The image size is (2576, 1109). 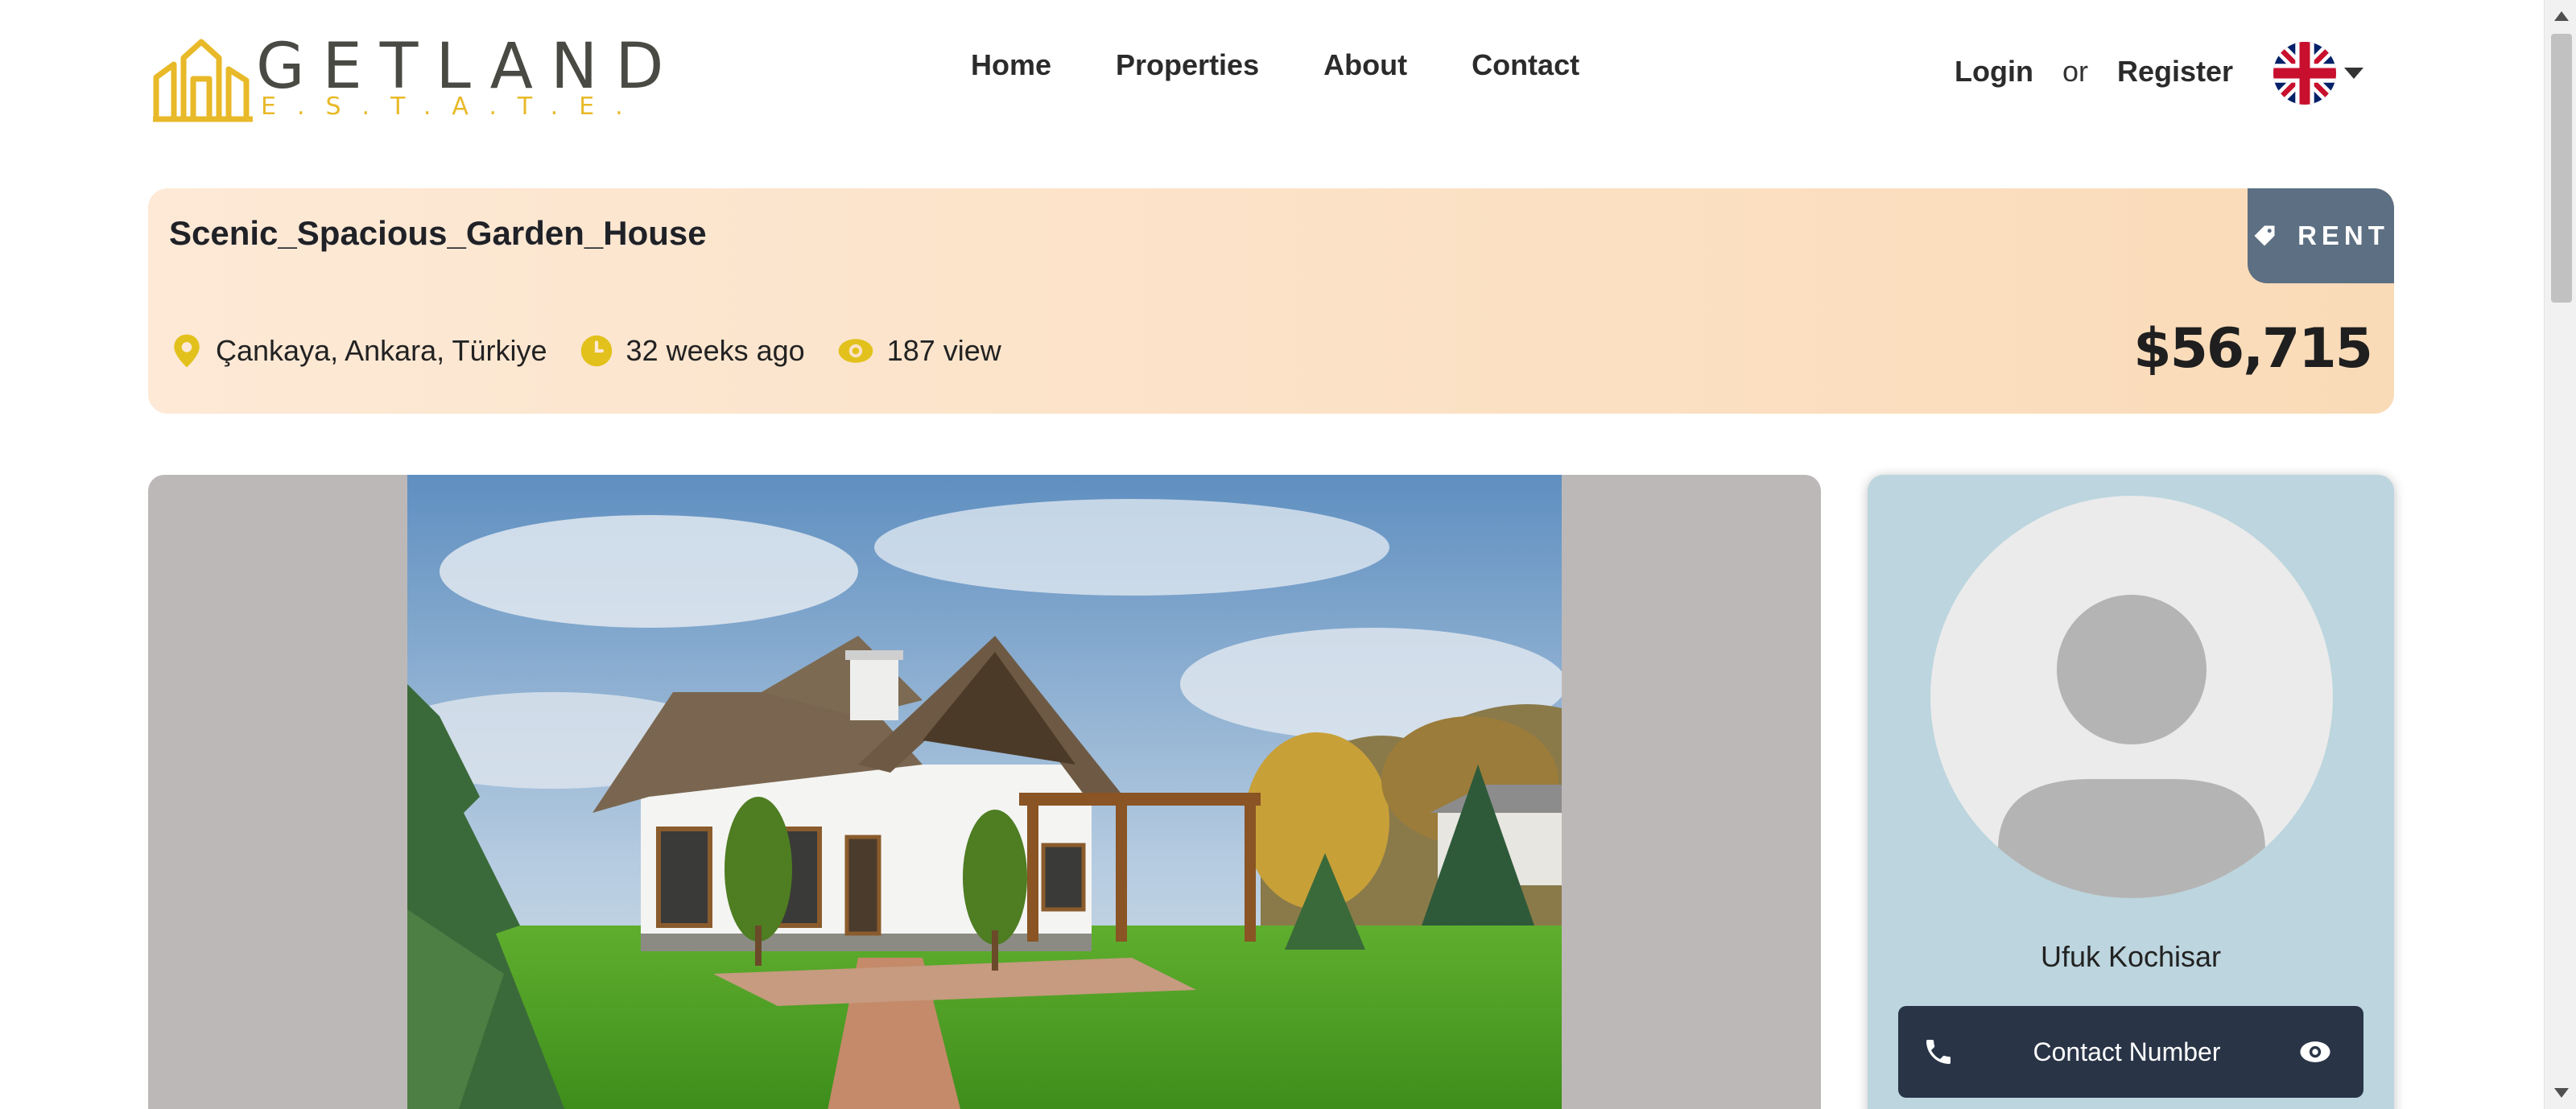 What do you see at coordinates (203, 80) in the screenshot?
I see `building-logo-icon` at bounding box center [203, 80].